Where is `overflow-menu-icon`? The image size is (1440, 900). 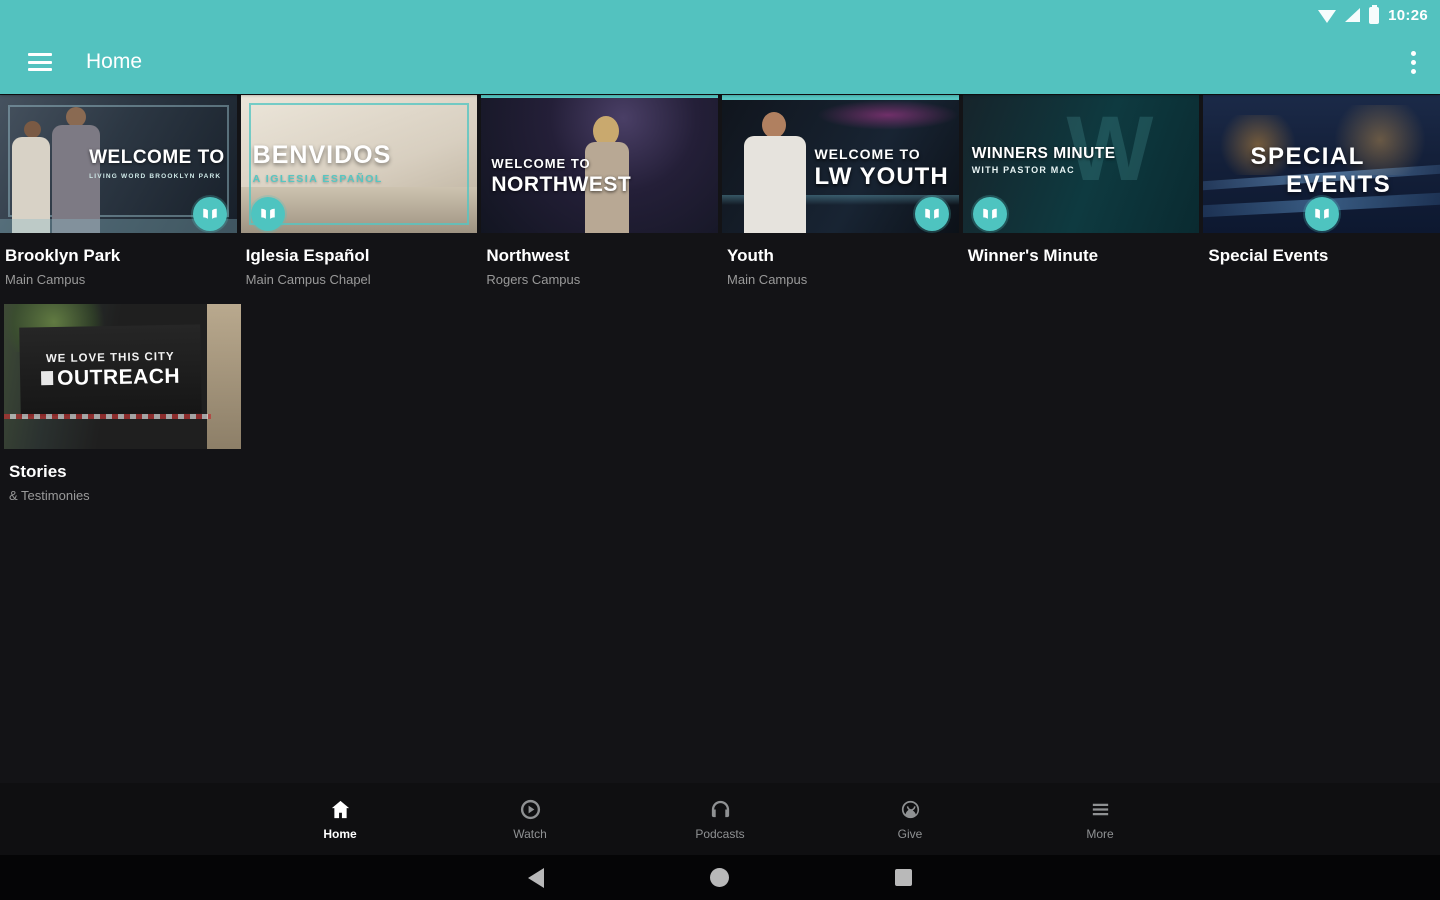 overflow-menu-icon is located at coordinates (1413, 62).